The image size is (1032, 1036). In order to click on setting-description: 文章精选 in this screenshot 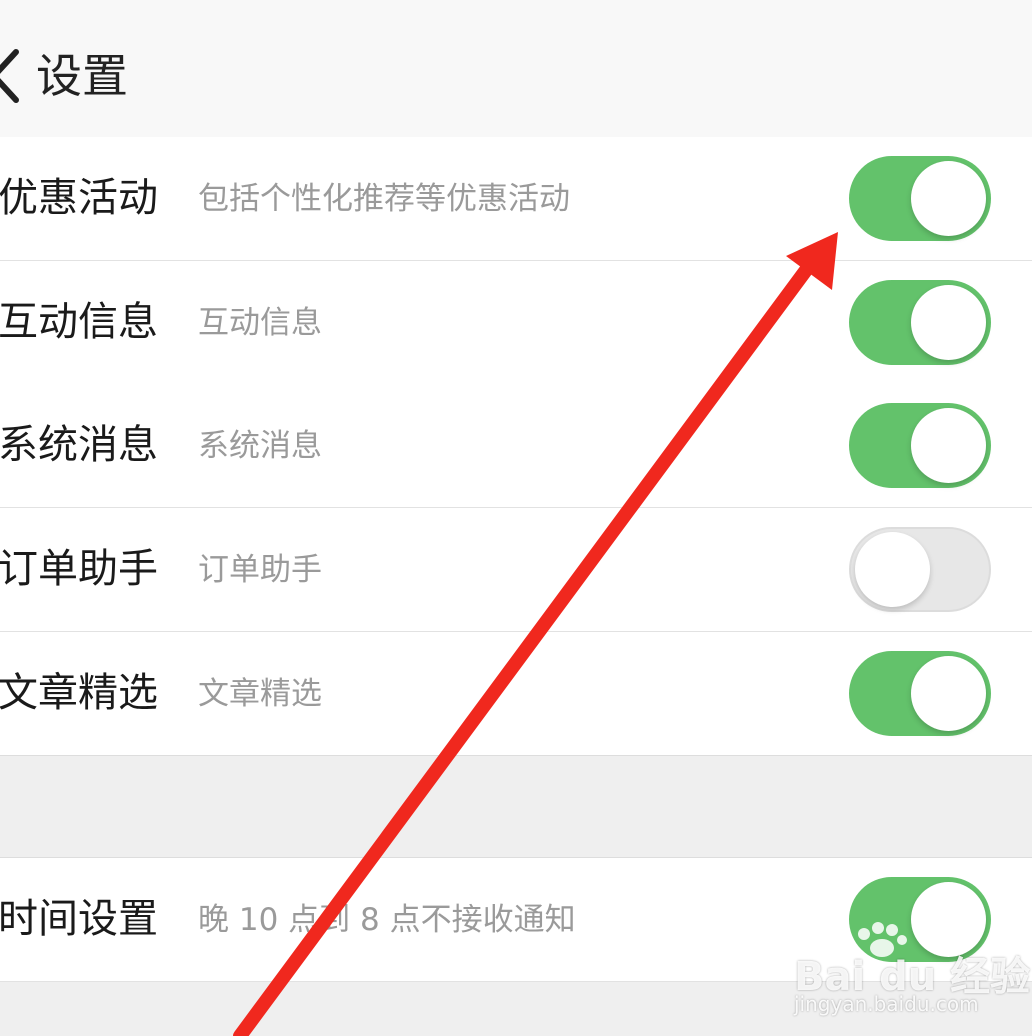, I will do `click(260, 694)`.